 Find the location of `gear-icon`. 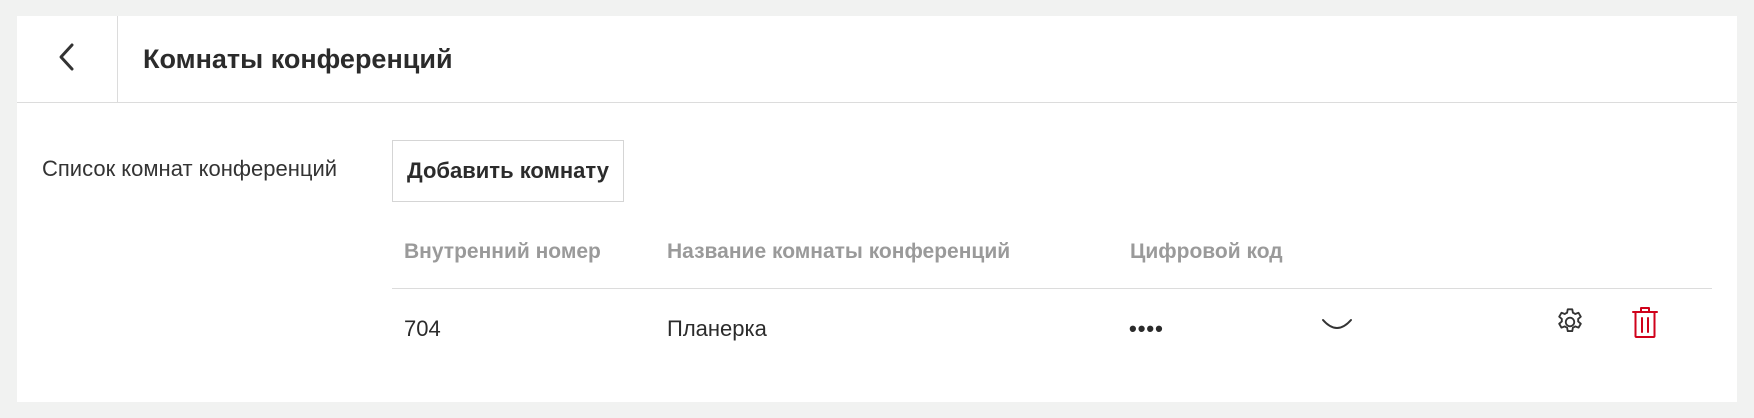

gear-icon is located at coordinates (1570, 324).